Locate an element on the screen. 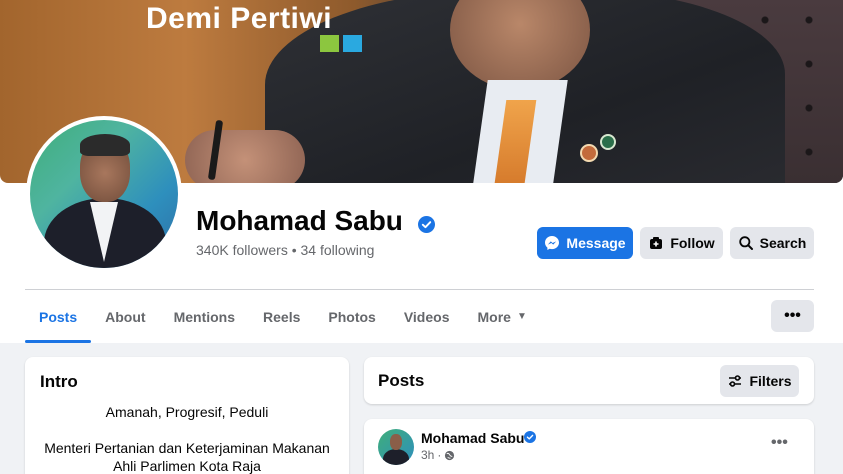  follower-stats: 340K followers • 34 following is located at coordinates (285, 250).